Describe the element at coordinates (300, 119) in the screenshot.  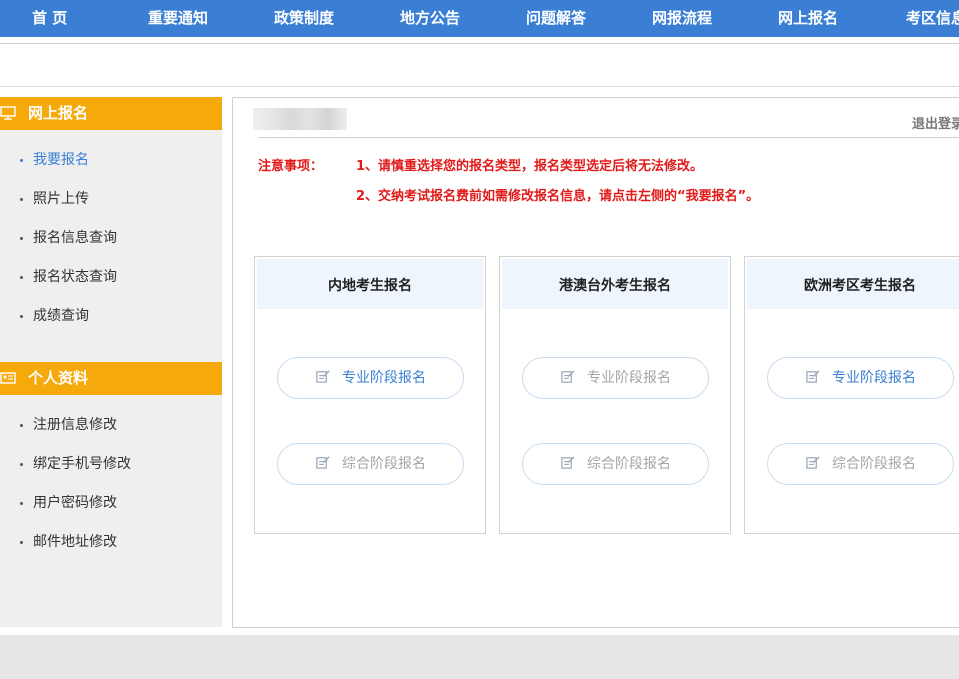
I see `username-redacted` at that location.